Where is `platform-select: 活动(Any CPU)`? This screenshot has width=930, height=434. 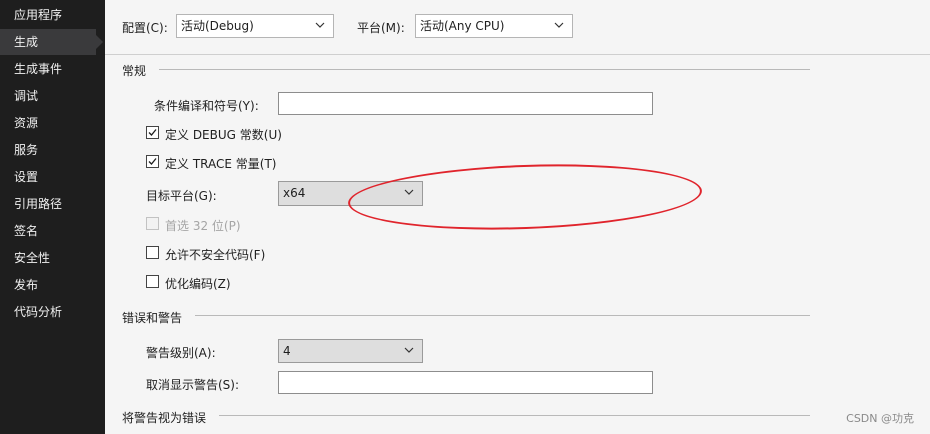 platform-select: 活动(Any CPU) is located at coordinates (494, 26).